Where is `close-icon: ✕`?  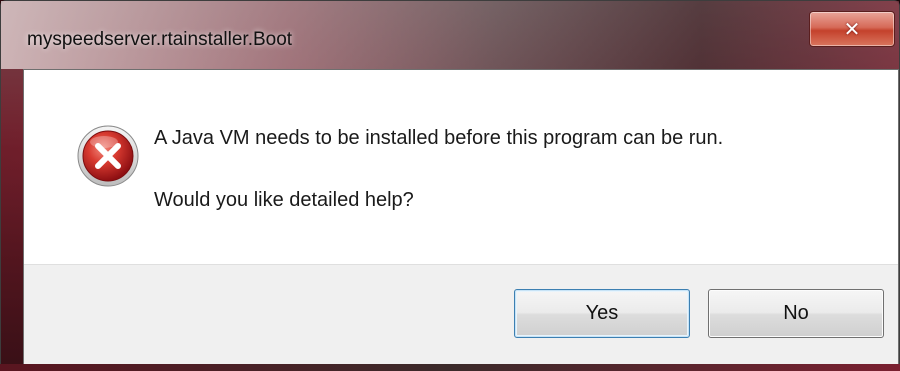 close-icon: ✕ is located at coordinates (852, 29).